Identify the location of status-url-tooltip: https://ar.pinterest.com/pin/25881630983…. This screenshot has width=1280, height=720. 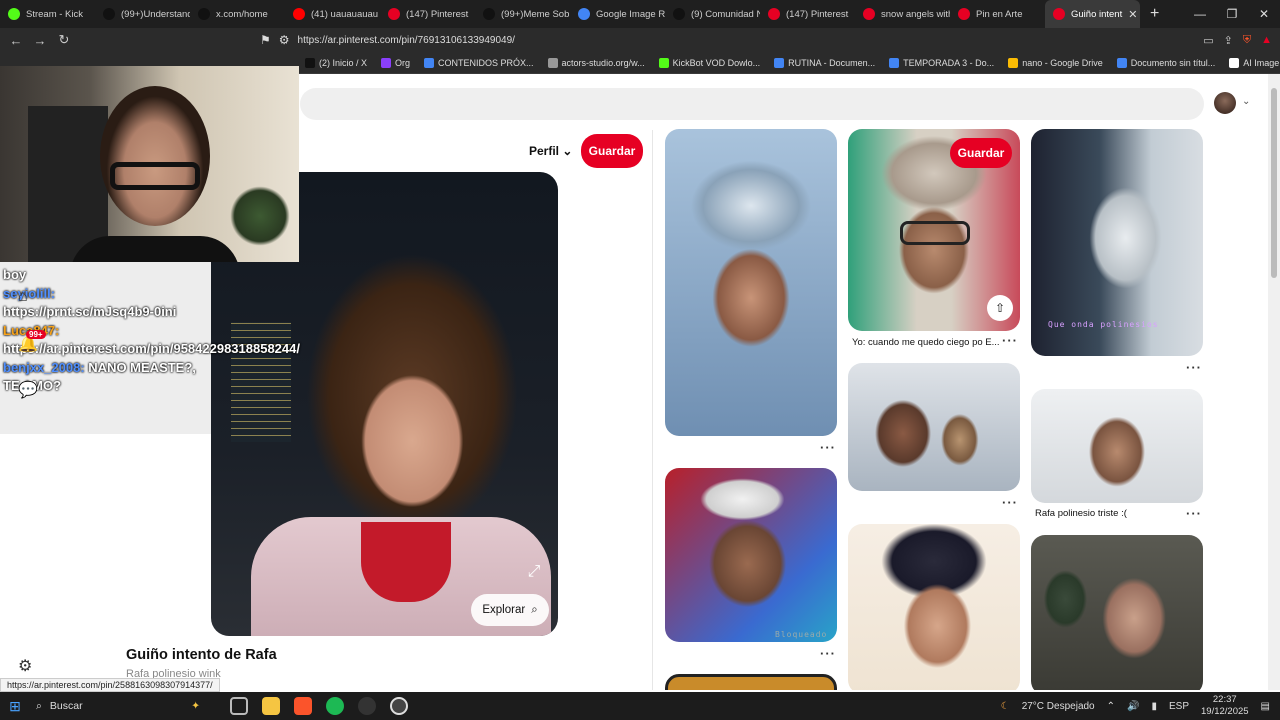
(110, 685).